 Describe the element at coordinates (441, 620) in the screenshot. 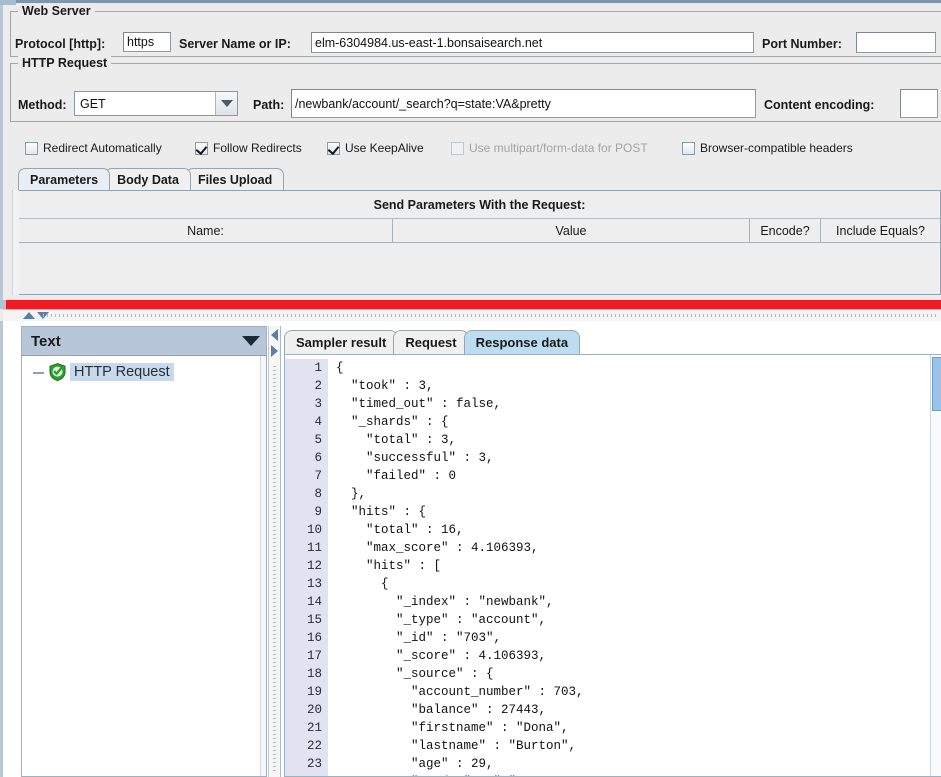

I see `code-line: "_type" : "account",` at that location.